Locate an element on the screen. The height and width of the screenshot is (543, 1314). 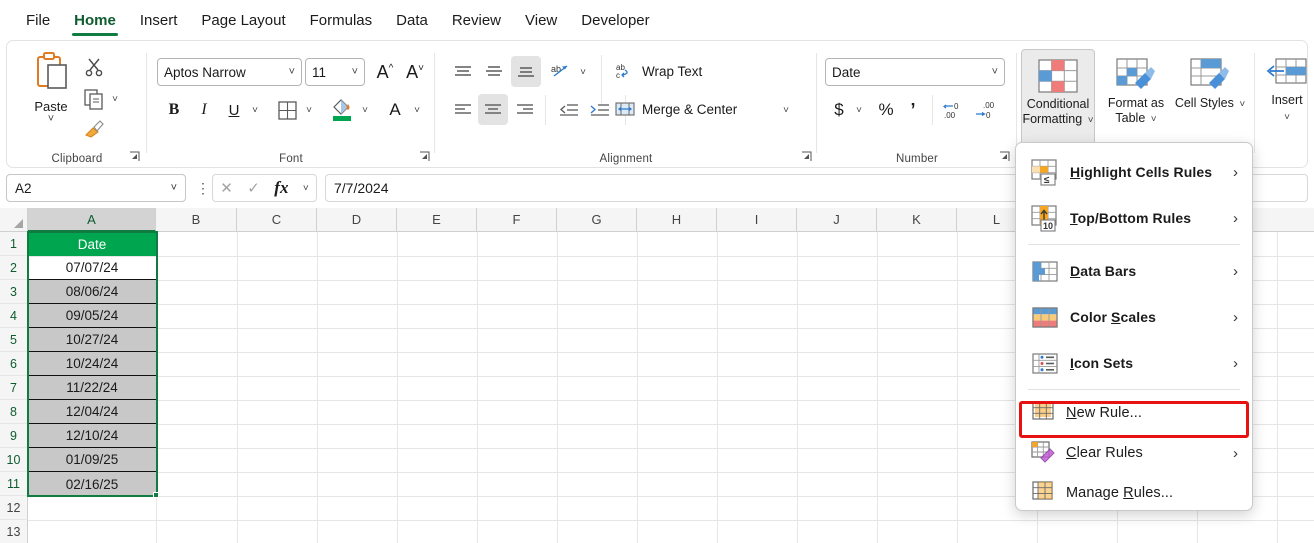
align-center-button is located at coordinates (493, 109).